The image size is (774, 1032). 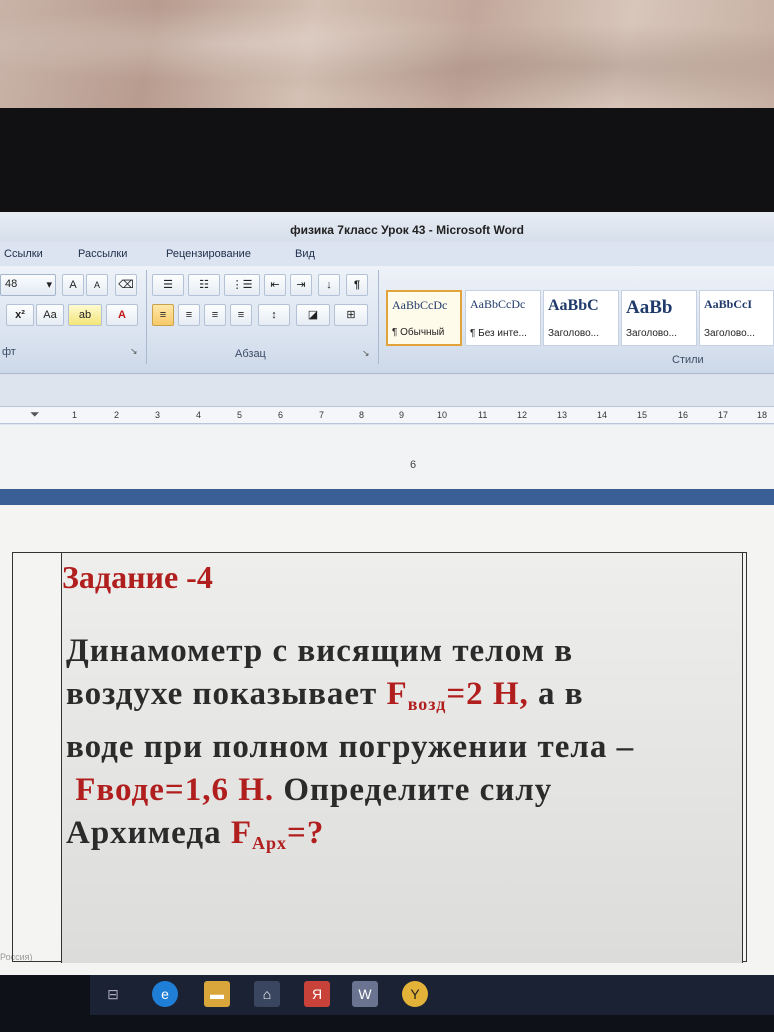 I want to click on indent-marker-icon: ⏷, so click(x=35, y=414).